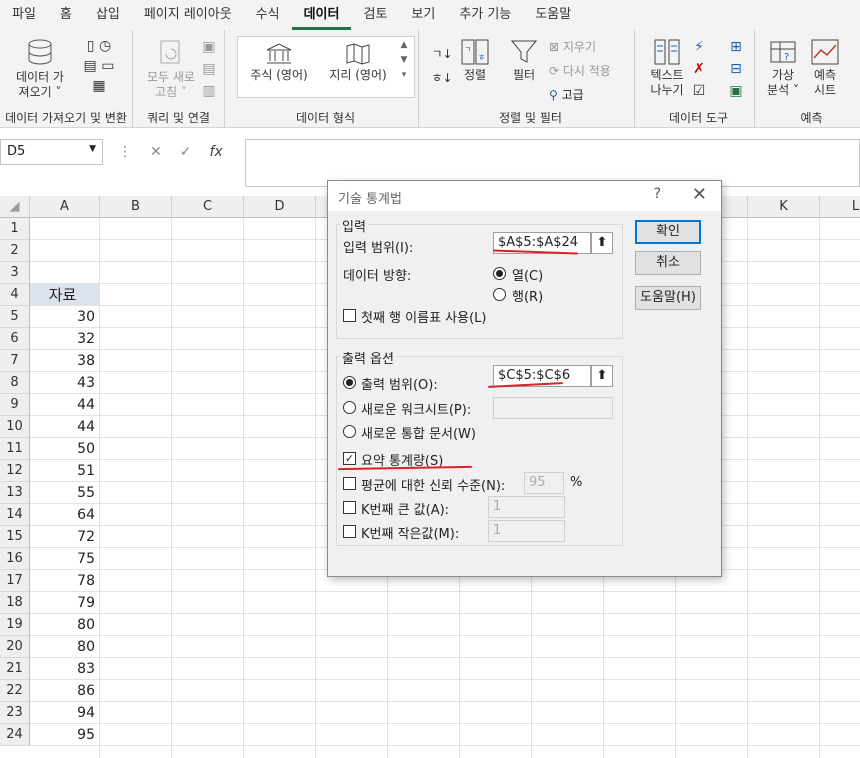 The width and height of the screenshot is (860, 758). I want to click on new-workbook-radio, so click(349, 431).